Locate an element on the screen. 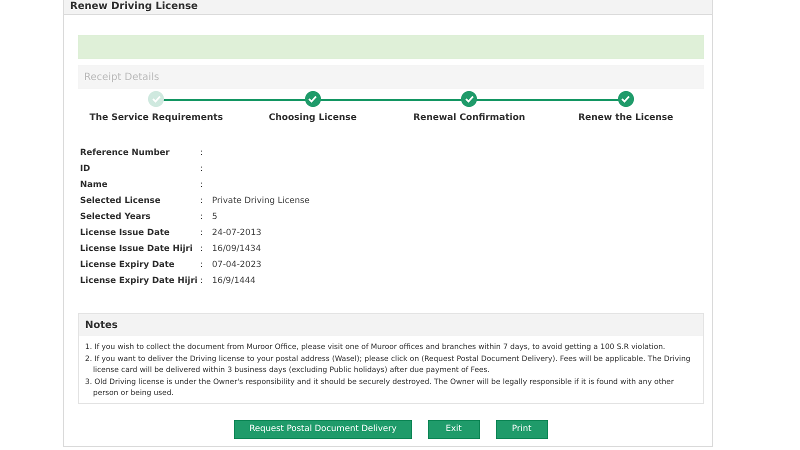  action-button: Print is located at coordinates (522, 429).